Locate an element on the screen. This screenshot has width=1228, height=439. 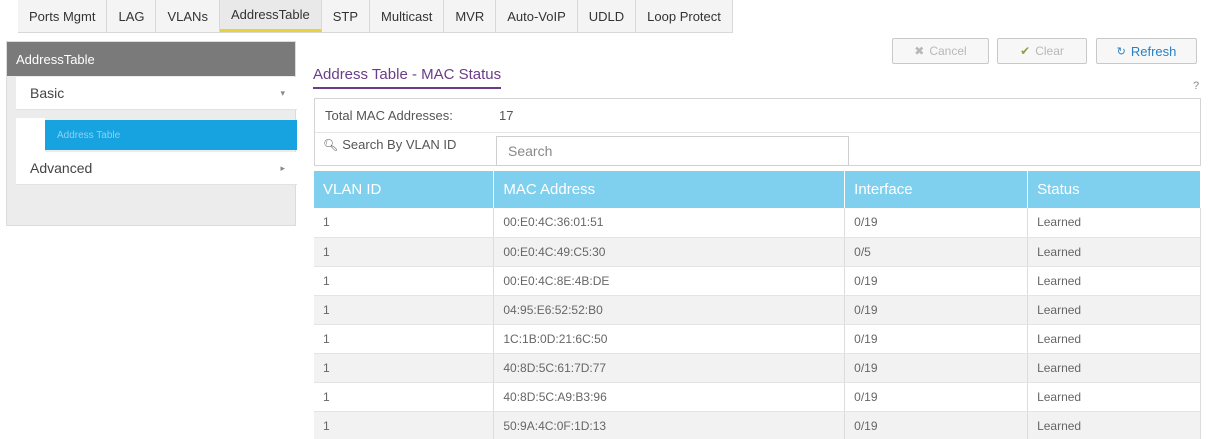
sidebar-item-advanced: Advanced ▸ is located at coordinates (156, 168).